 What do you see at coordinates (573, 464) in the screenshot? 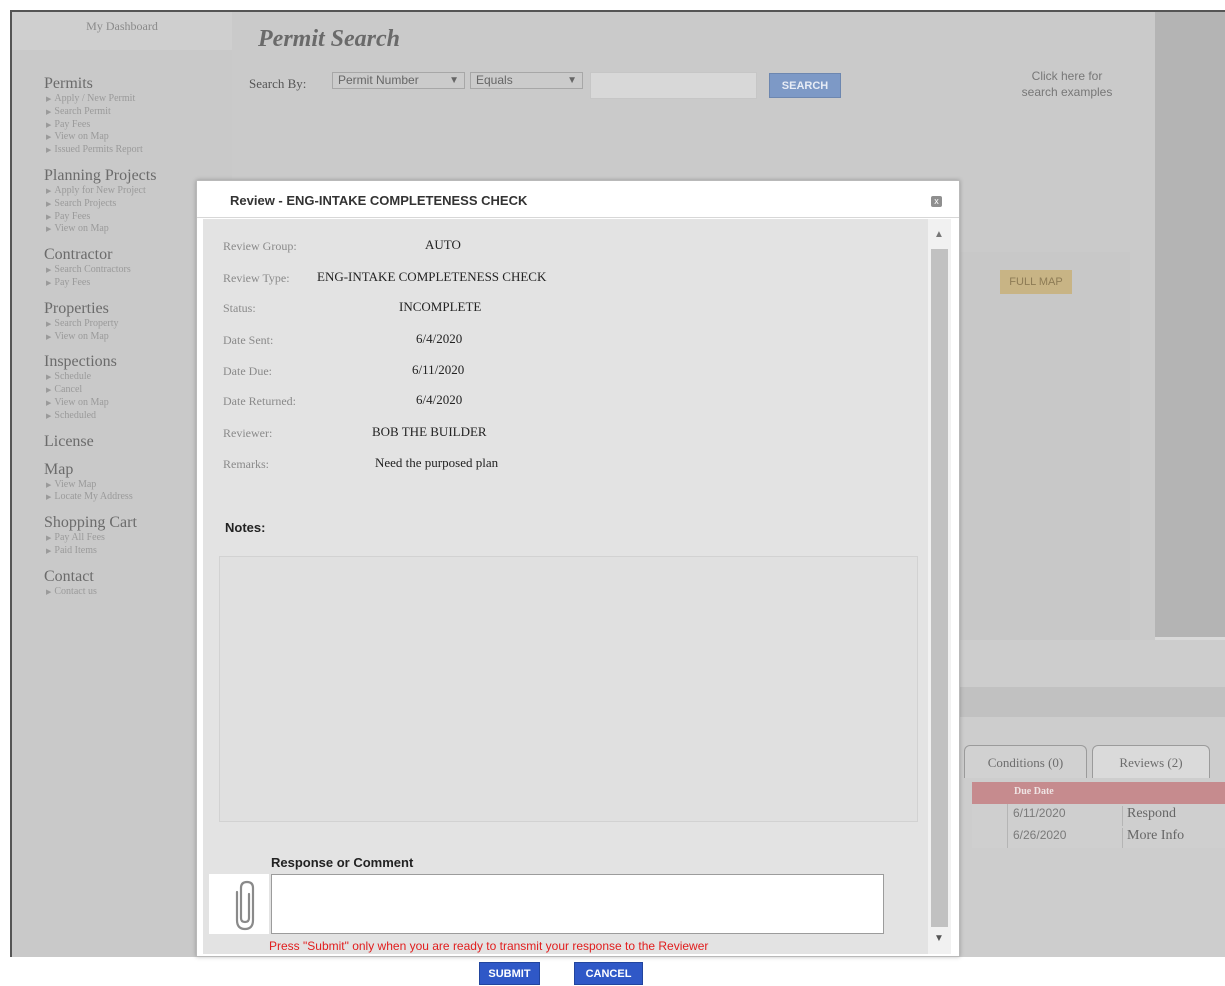
I see `field-remarks: Remarks: Need the purposed plan` at bounding box center [573, 464].